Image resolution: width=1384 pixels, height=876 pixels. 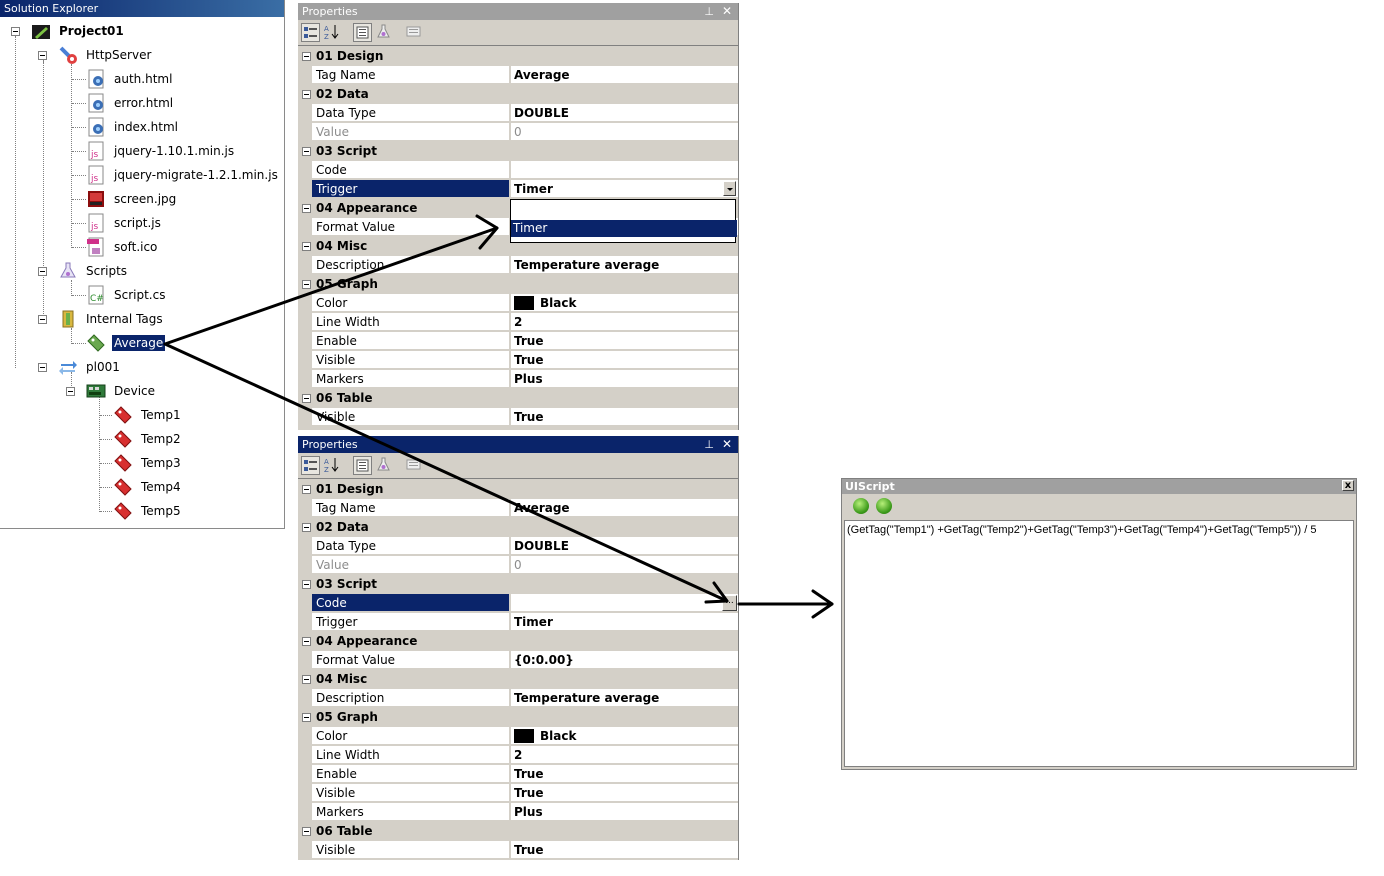 What do you see at coordinates (121, 391) in the screenshot?
I see `tree-item-device: Device` at bounding box center [121, 391].